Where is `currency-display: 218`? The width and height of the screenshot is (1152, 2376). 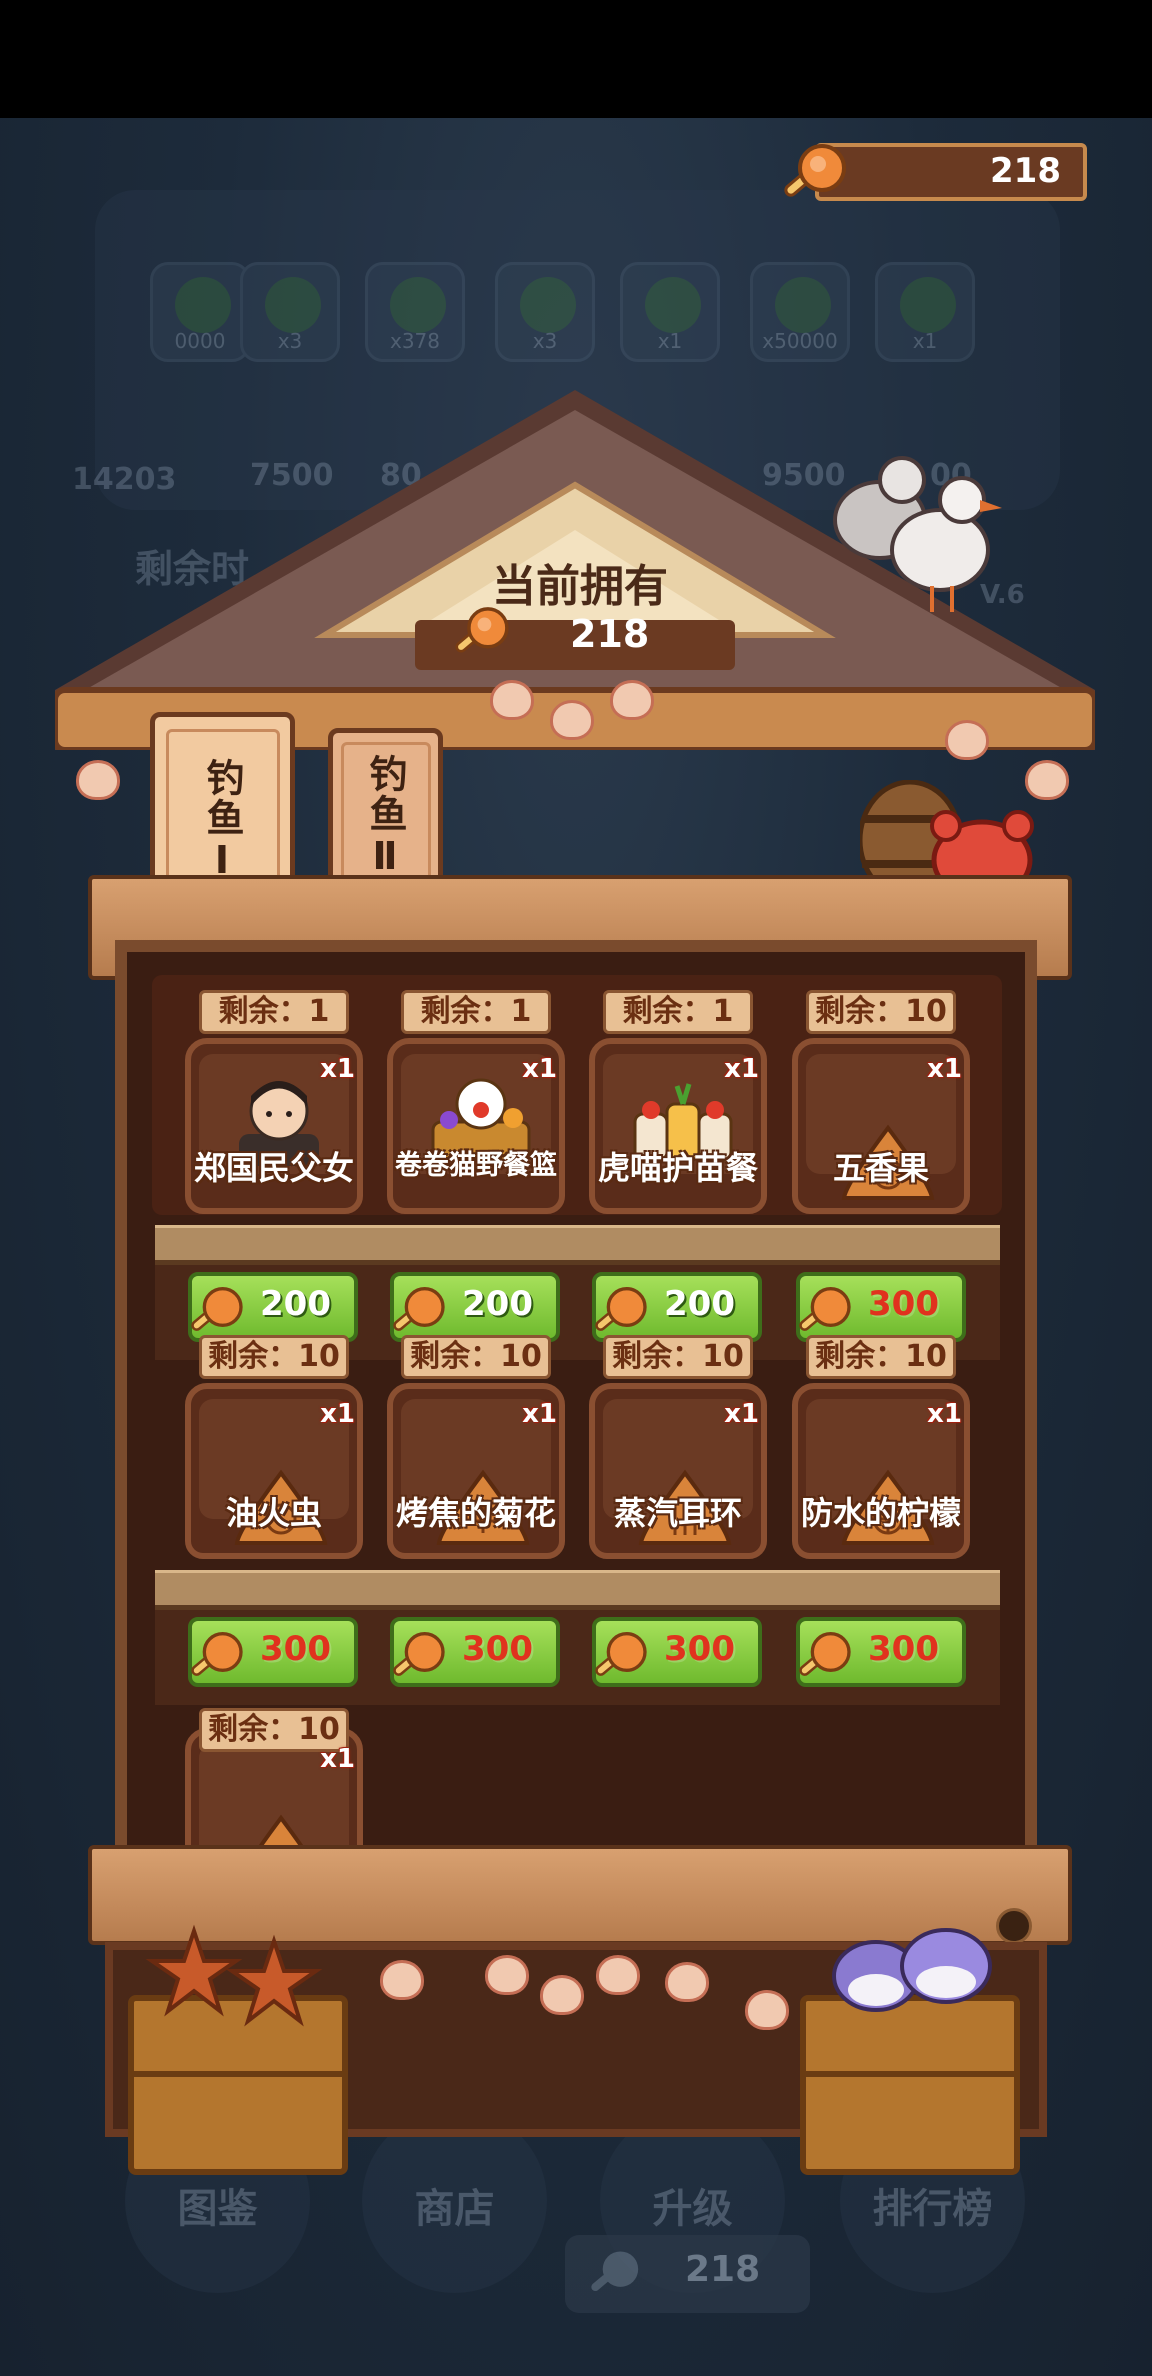
currency-display: 218 is located at coordinates (951, 172).